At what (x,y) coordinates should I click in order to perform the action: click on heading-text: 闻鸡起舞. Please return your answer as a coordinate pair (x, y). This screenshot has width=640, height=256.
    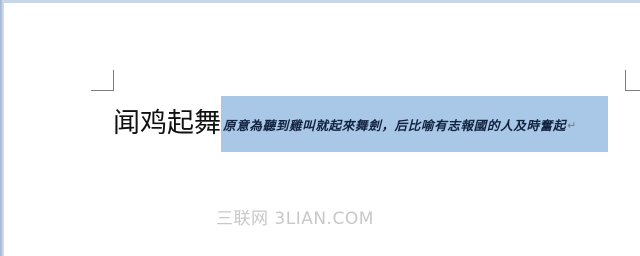
    Looking at the image, I should click on (167, 124).